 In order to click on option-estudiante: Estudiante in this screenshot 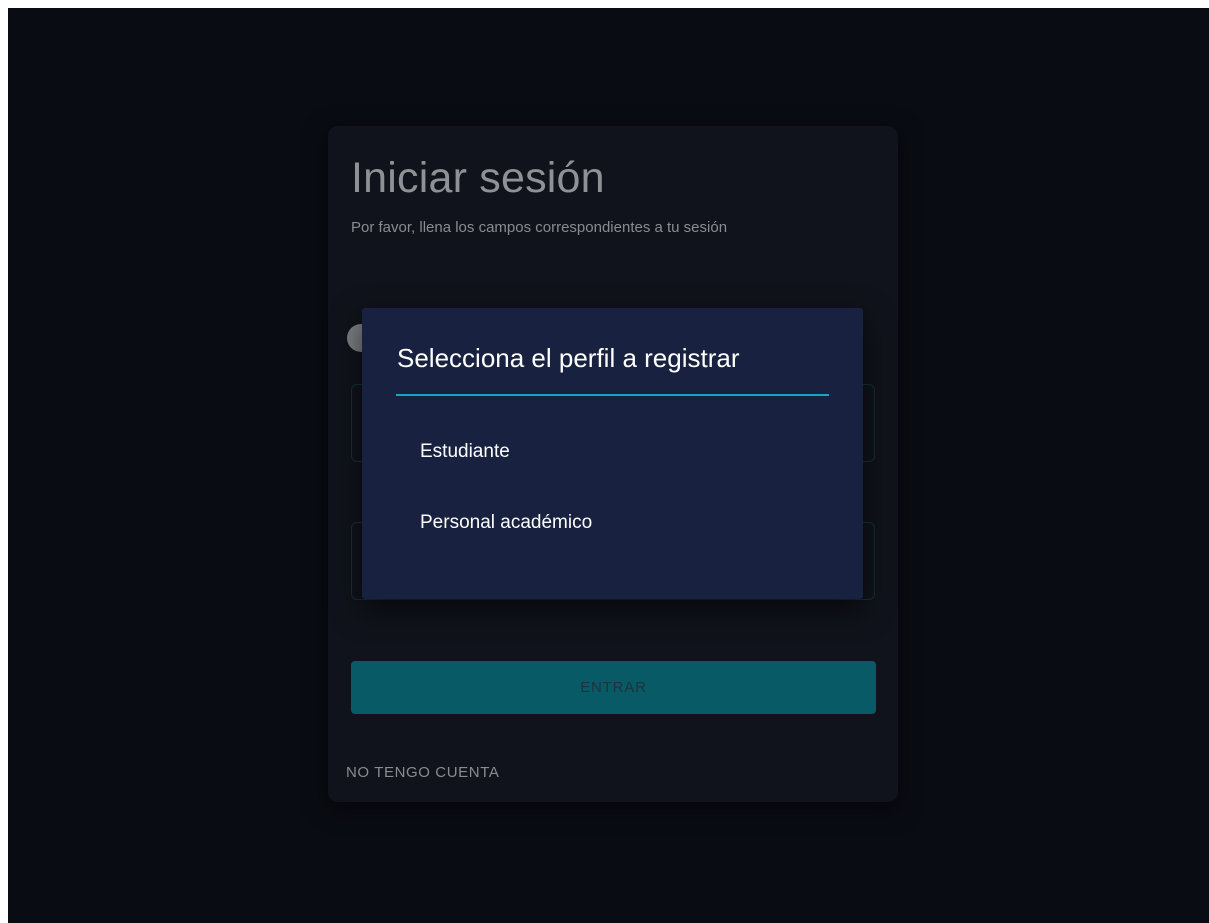, I will do `click(465, 452)`.